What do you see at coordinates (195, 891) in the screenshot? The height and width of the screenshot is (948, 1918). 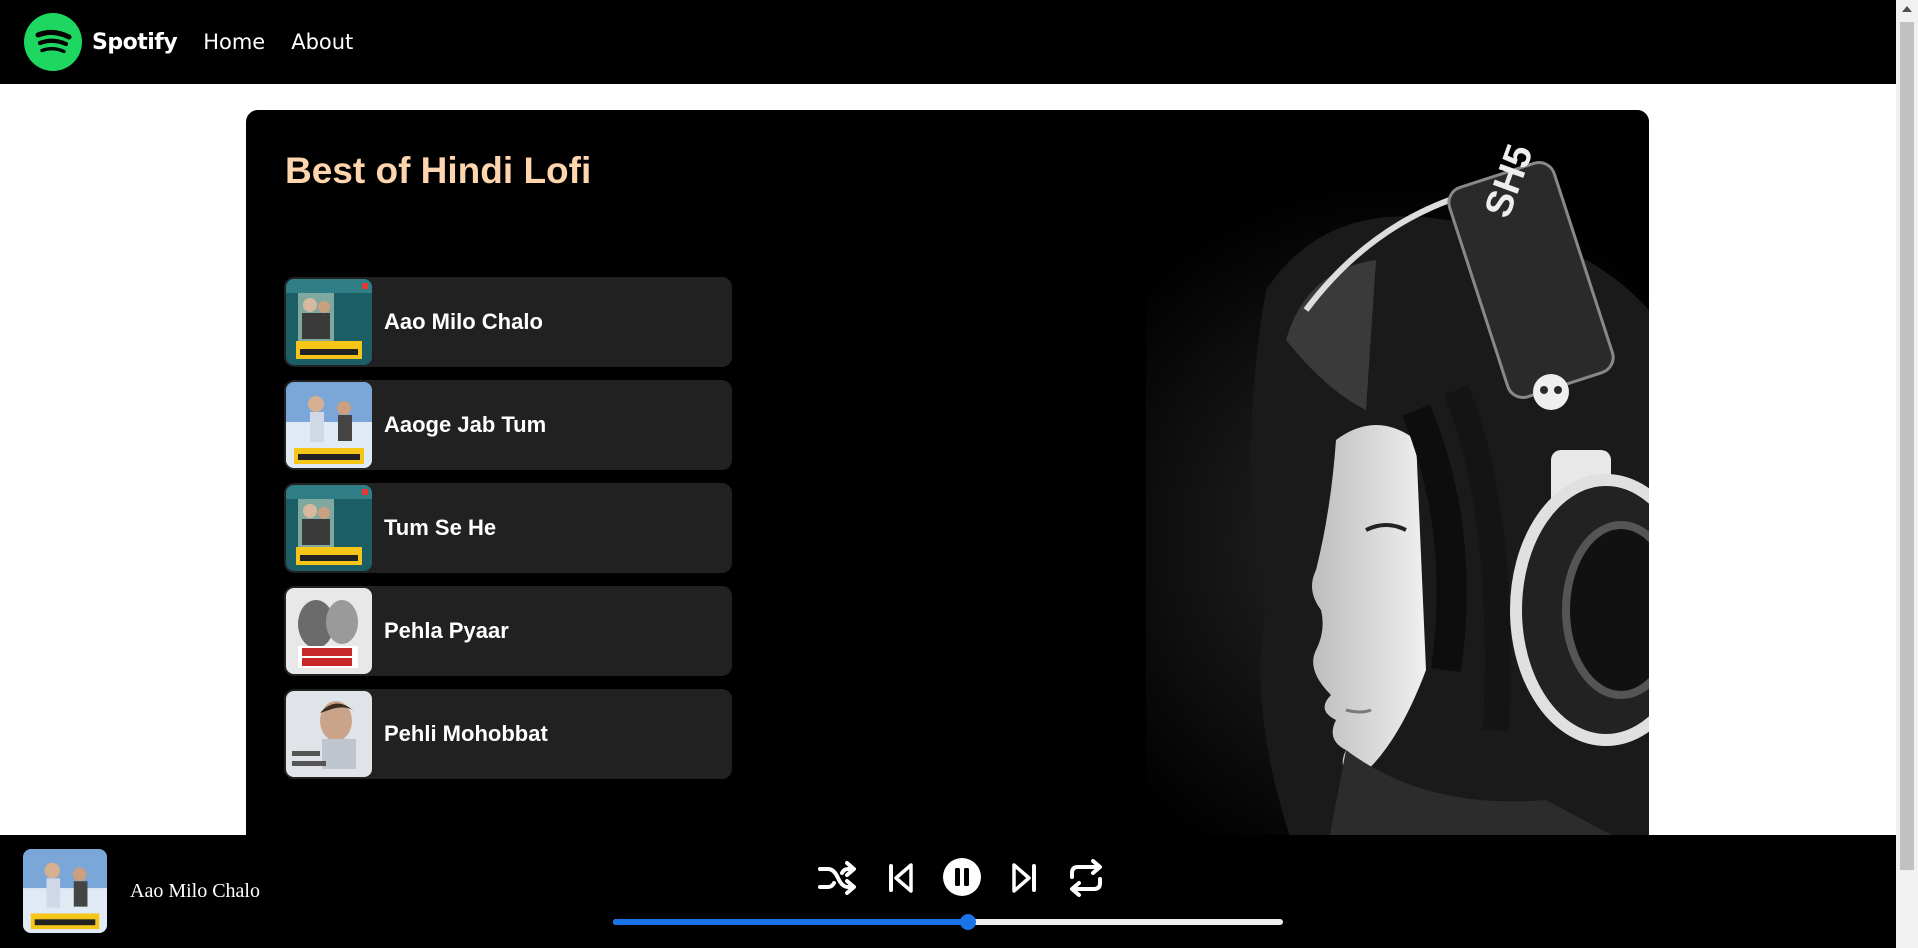 I see `now-playing-title: Aao Milo Chalo` at bounding box center [195, 891].